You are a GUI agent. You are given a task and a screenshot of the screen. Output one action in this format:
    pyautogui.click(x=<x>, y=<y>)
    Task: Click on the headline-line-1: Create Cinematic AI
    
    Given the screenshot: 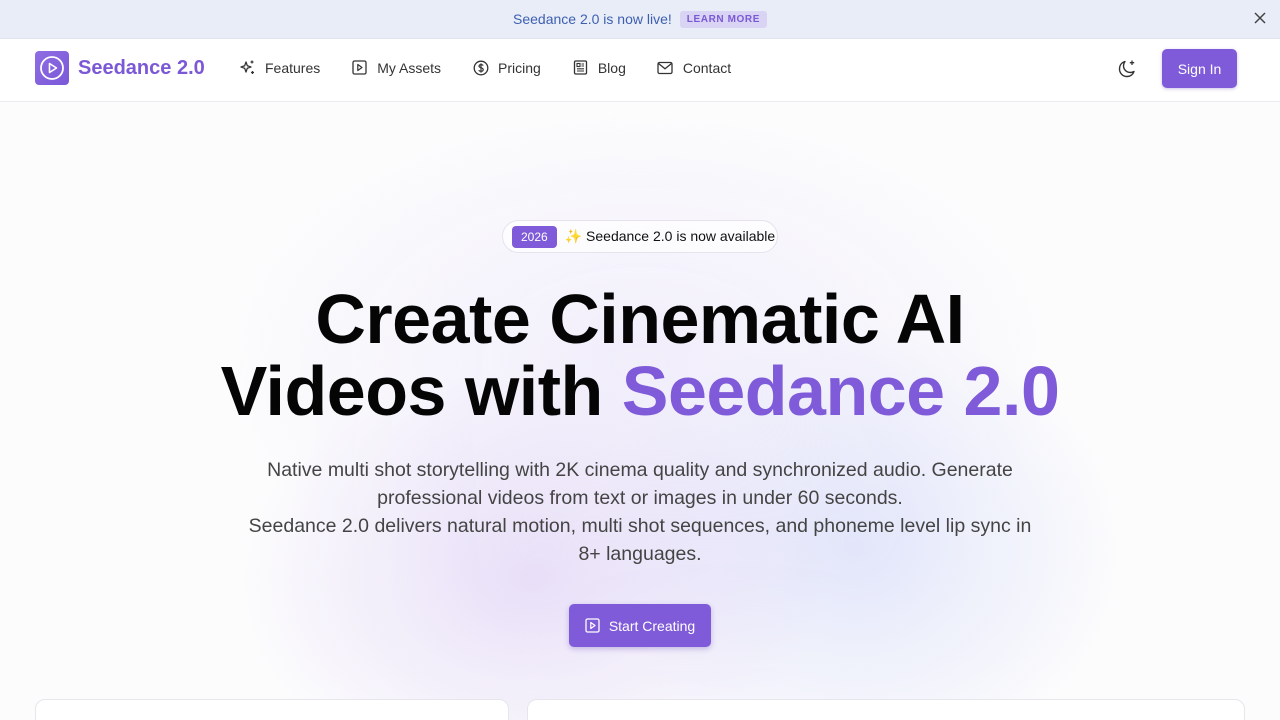 What is the action you would take?
    pyautogui.click(x=640, y=319)
    